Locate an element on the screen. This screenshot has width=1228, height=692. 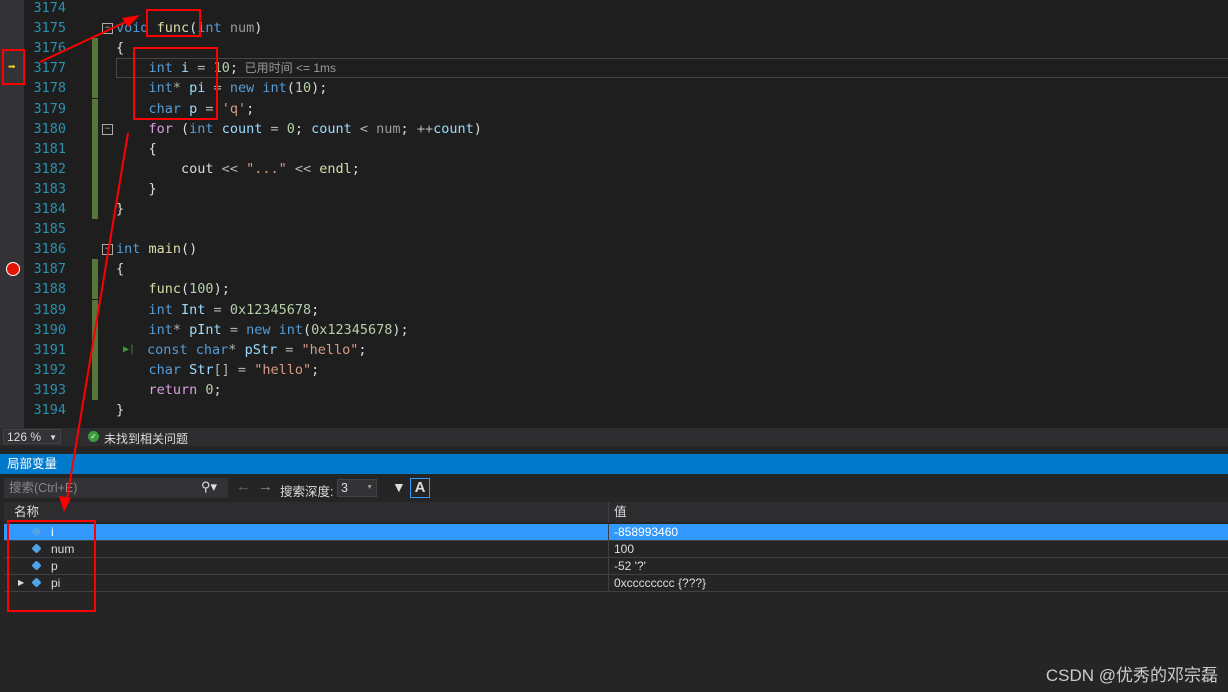
code-line: 3189 int Int = 0x12345678; is located at coordinates (614, 309).